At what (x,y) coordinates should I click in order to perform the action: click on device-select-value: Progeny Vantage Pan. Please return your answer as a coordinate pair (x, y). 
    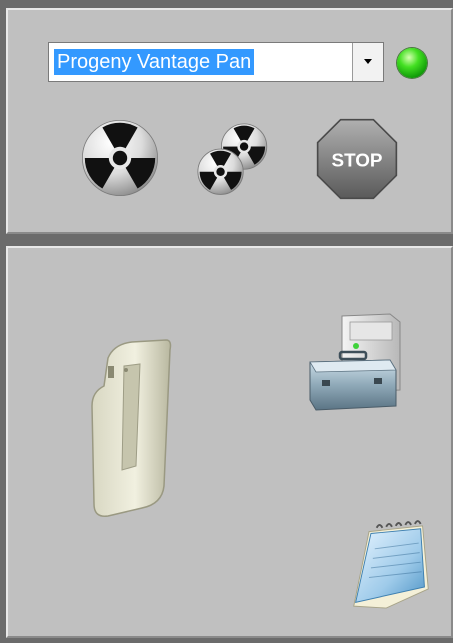
    Looking at the image, I should click on (154, 62).